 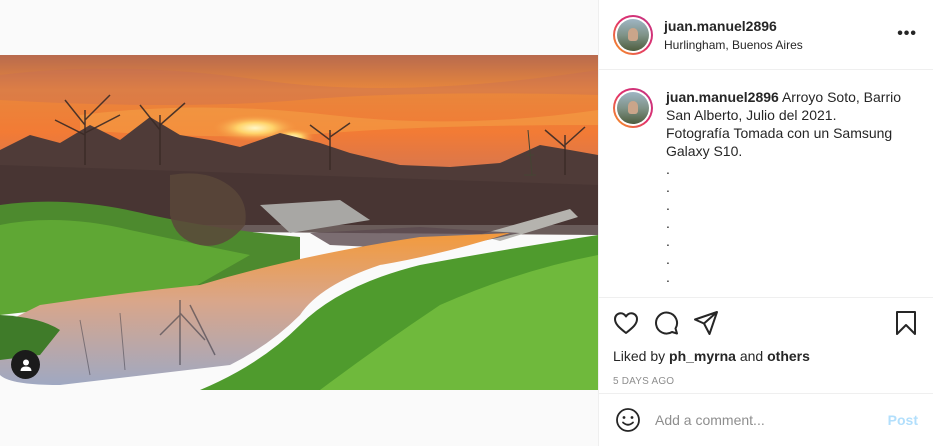 I want to click on comment-input, so click(x=771, y=420).